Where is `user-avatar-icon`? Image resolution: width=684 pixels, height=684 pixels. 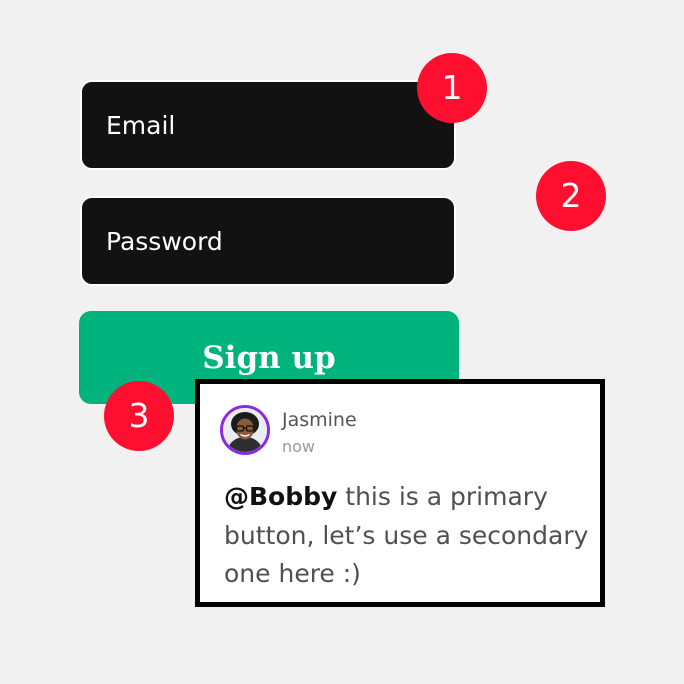 user-avatar-icon is located at coordinates (245, 430).